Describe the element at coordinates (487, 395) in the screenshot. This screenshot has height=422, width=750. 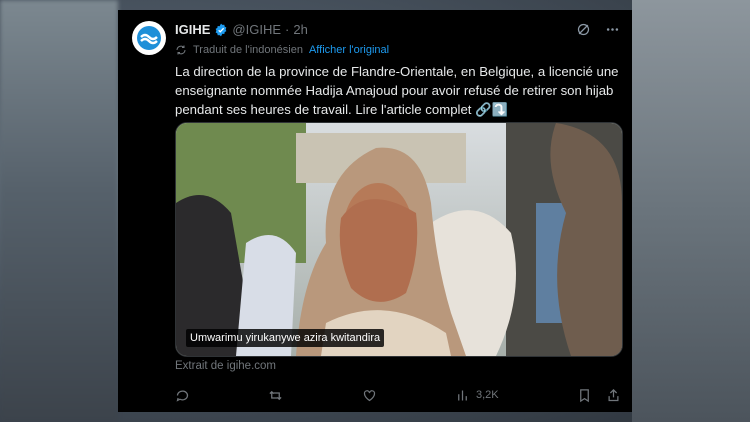
I see `views-count: 3,2K` at that location.